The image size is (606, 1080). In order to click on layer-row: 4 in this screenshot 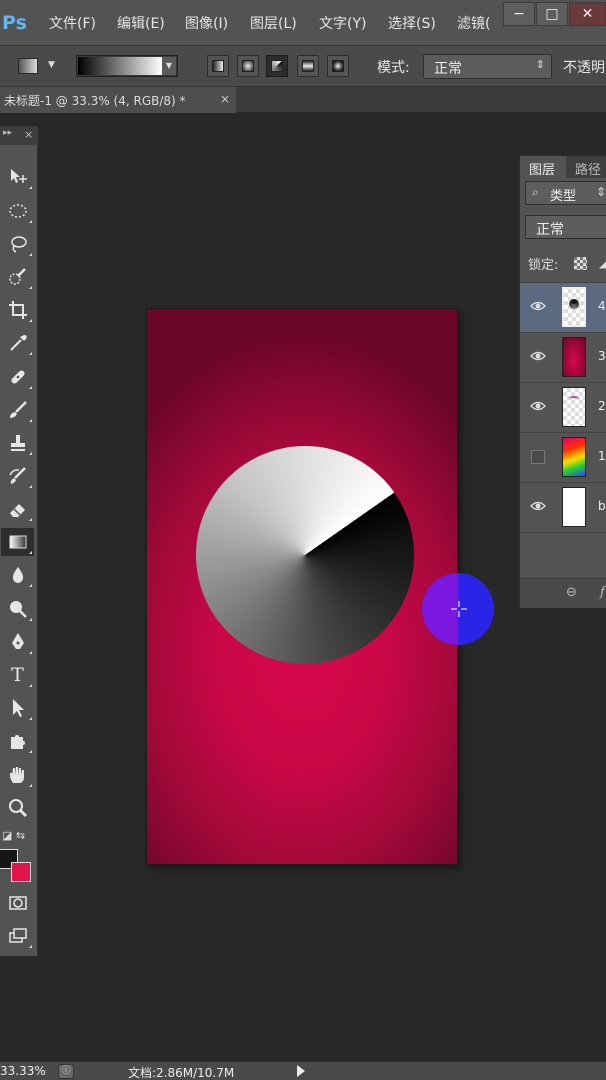, I will do `click(563, 307)`.